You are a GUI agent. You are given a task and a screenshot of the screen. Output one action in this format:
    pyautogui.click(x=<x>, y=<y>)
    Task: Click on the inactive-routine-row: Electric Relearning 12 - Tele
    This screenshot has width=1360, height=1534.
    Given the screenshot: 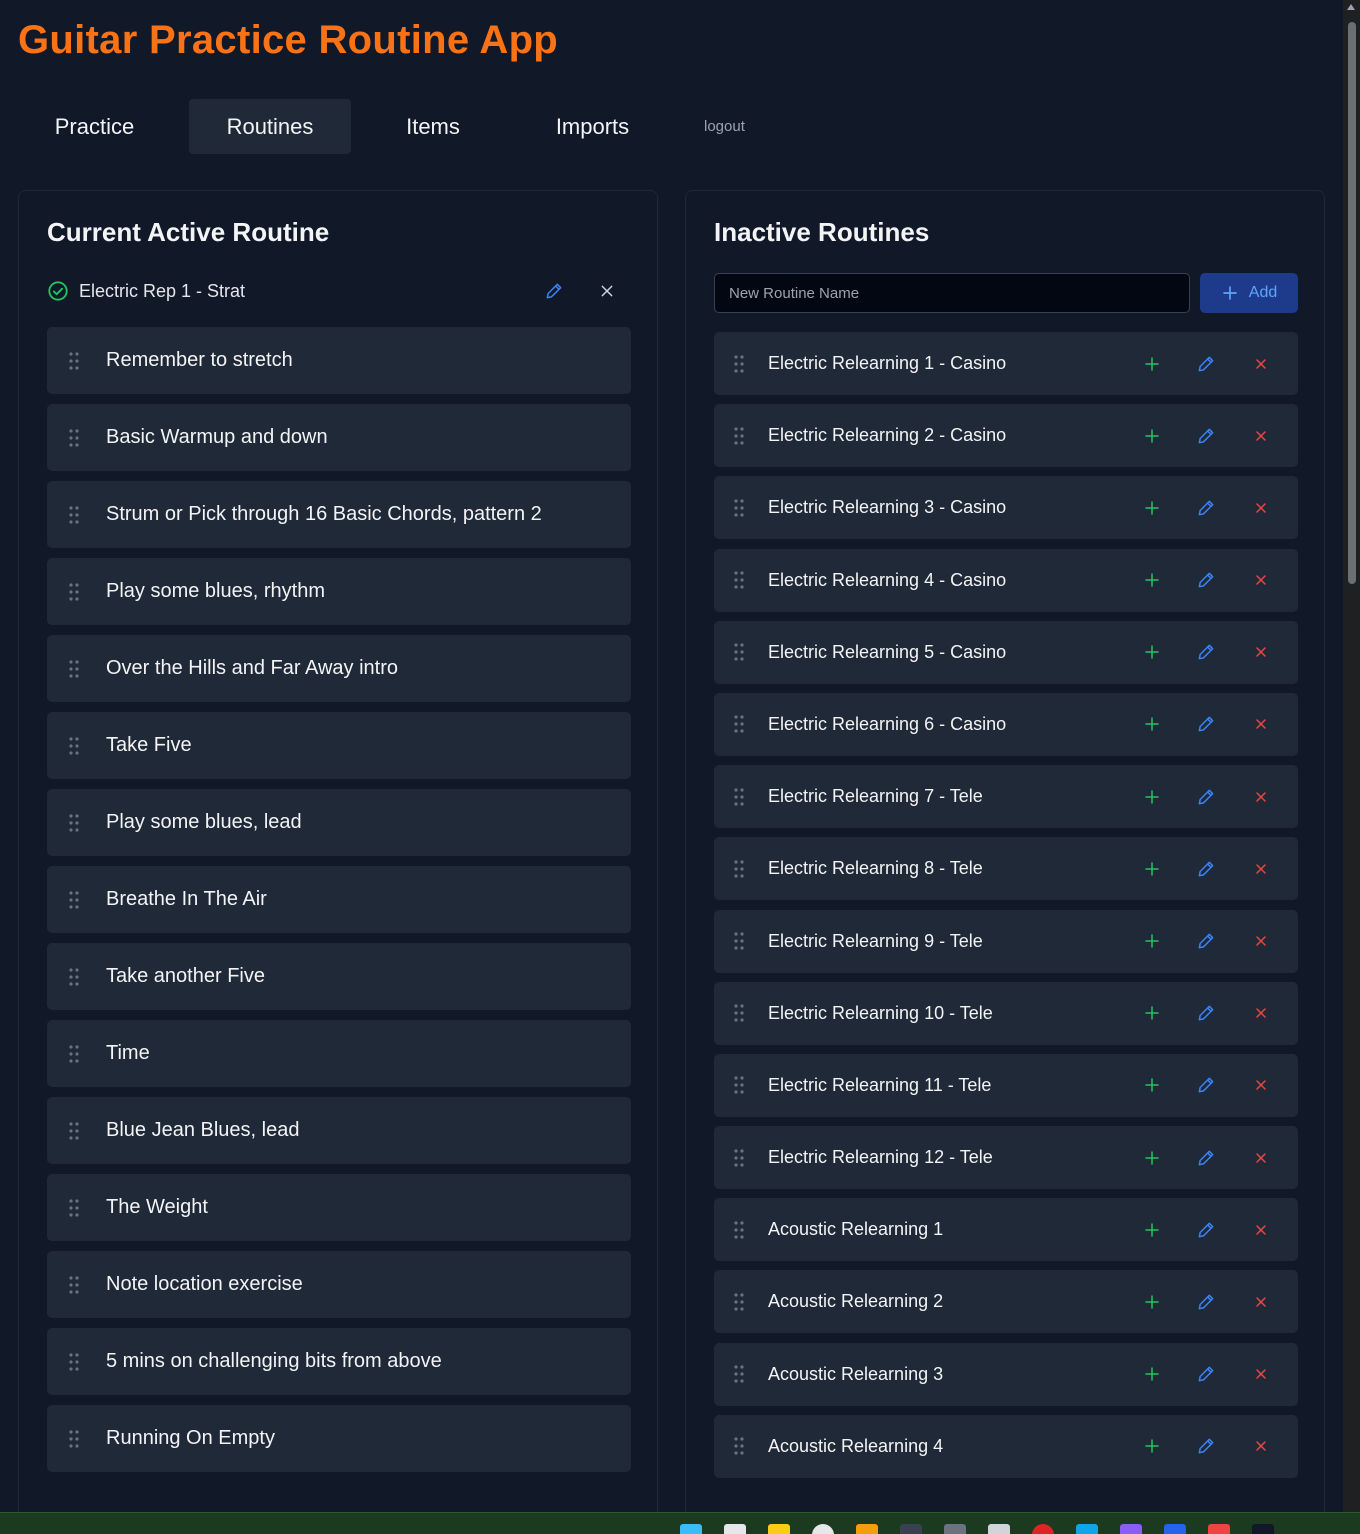 What is the action you would take?
    pyautogui.click(x=1006, y=1158)
    